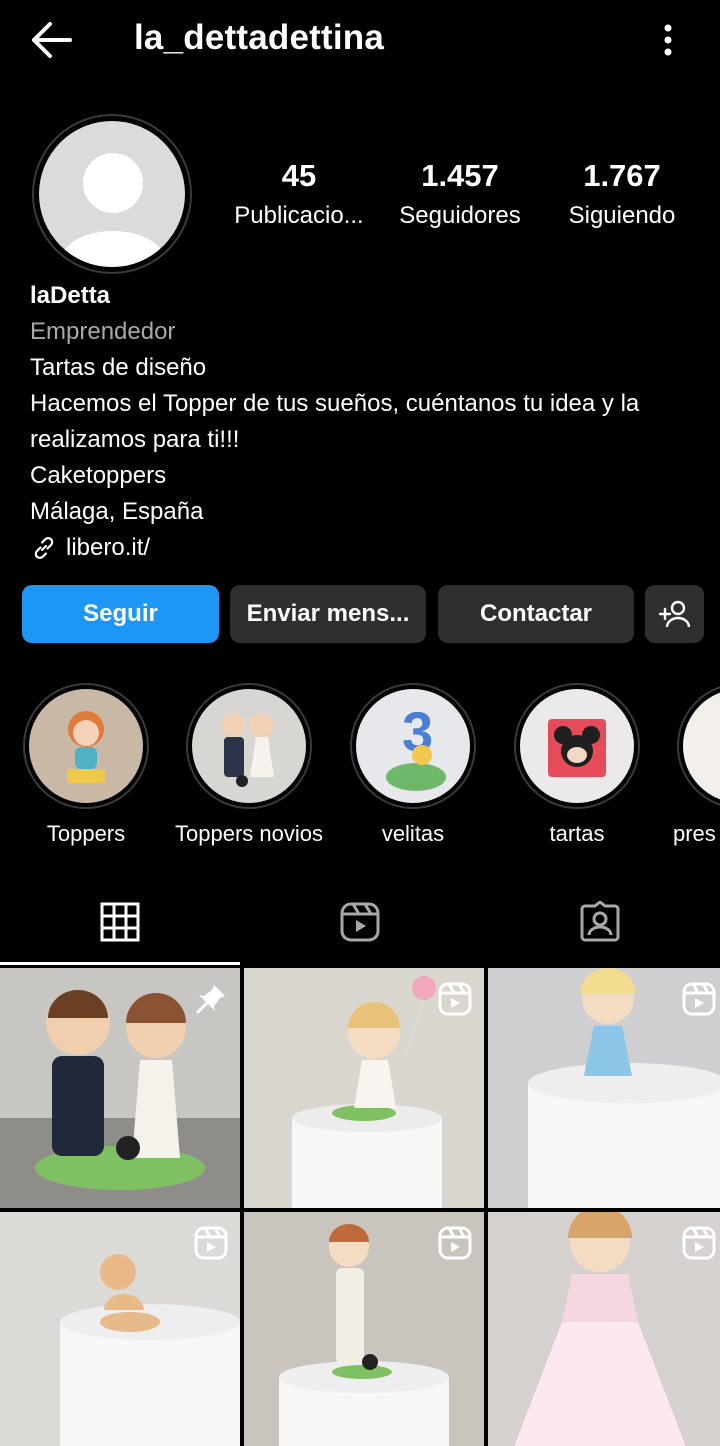 The height and width of the screenshot is (1446, 720). I want to click on tab-tagged, so click(600, 922).